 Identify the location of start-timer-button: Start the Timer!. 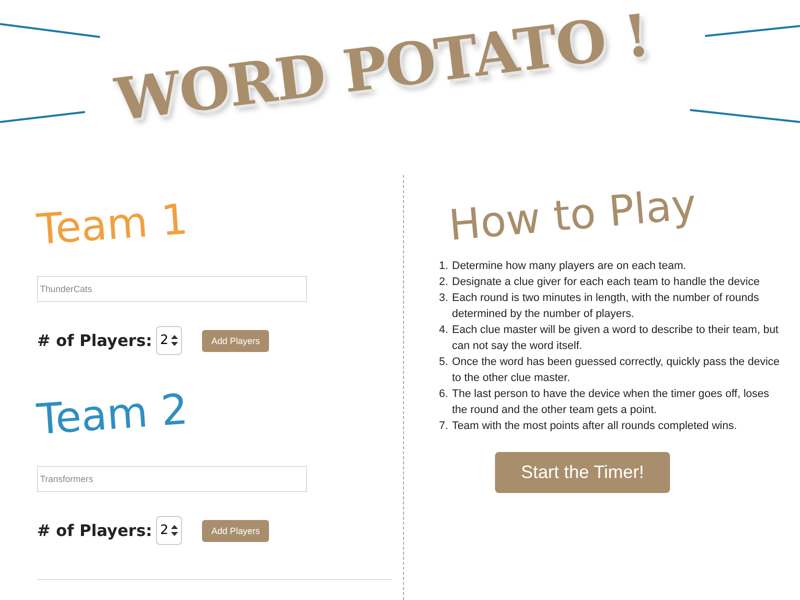
(582, 472).